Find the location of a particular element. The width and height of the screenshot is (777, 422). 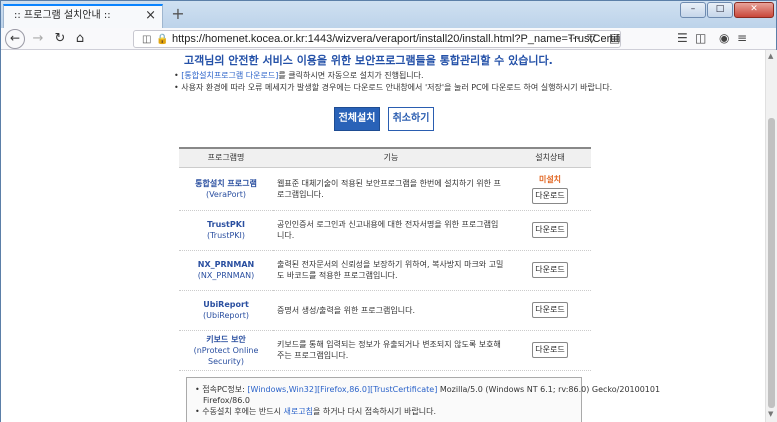

program-name-cell: NX_PRNMAN (NX_PRNMAN) is located at coordinates (226, 270).